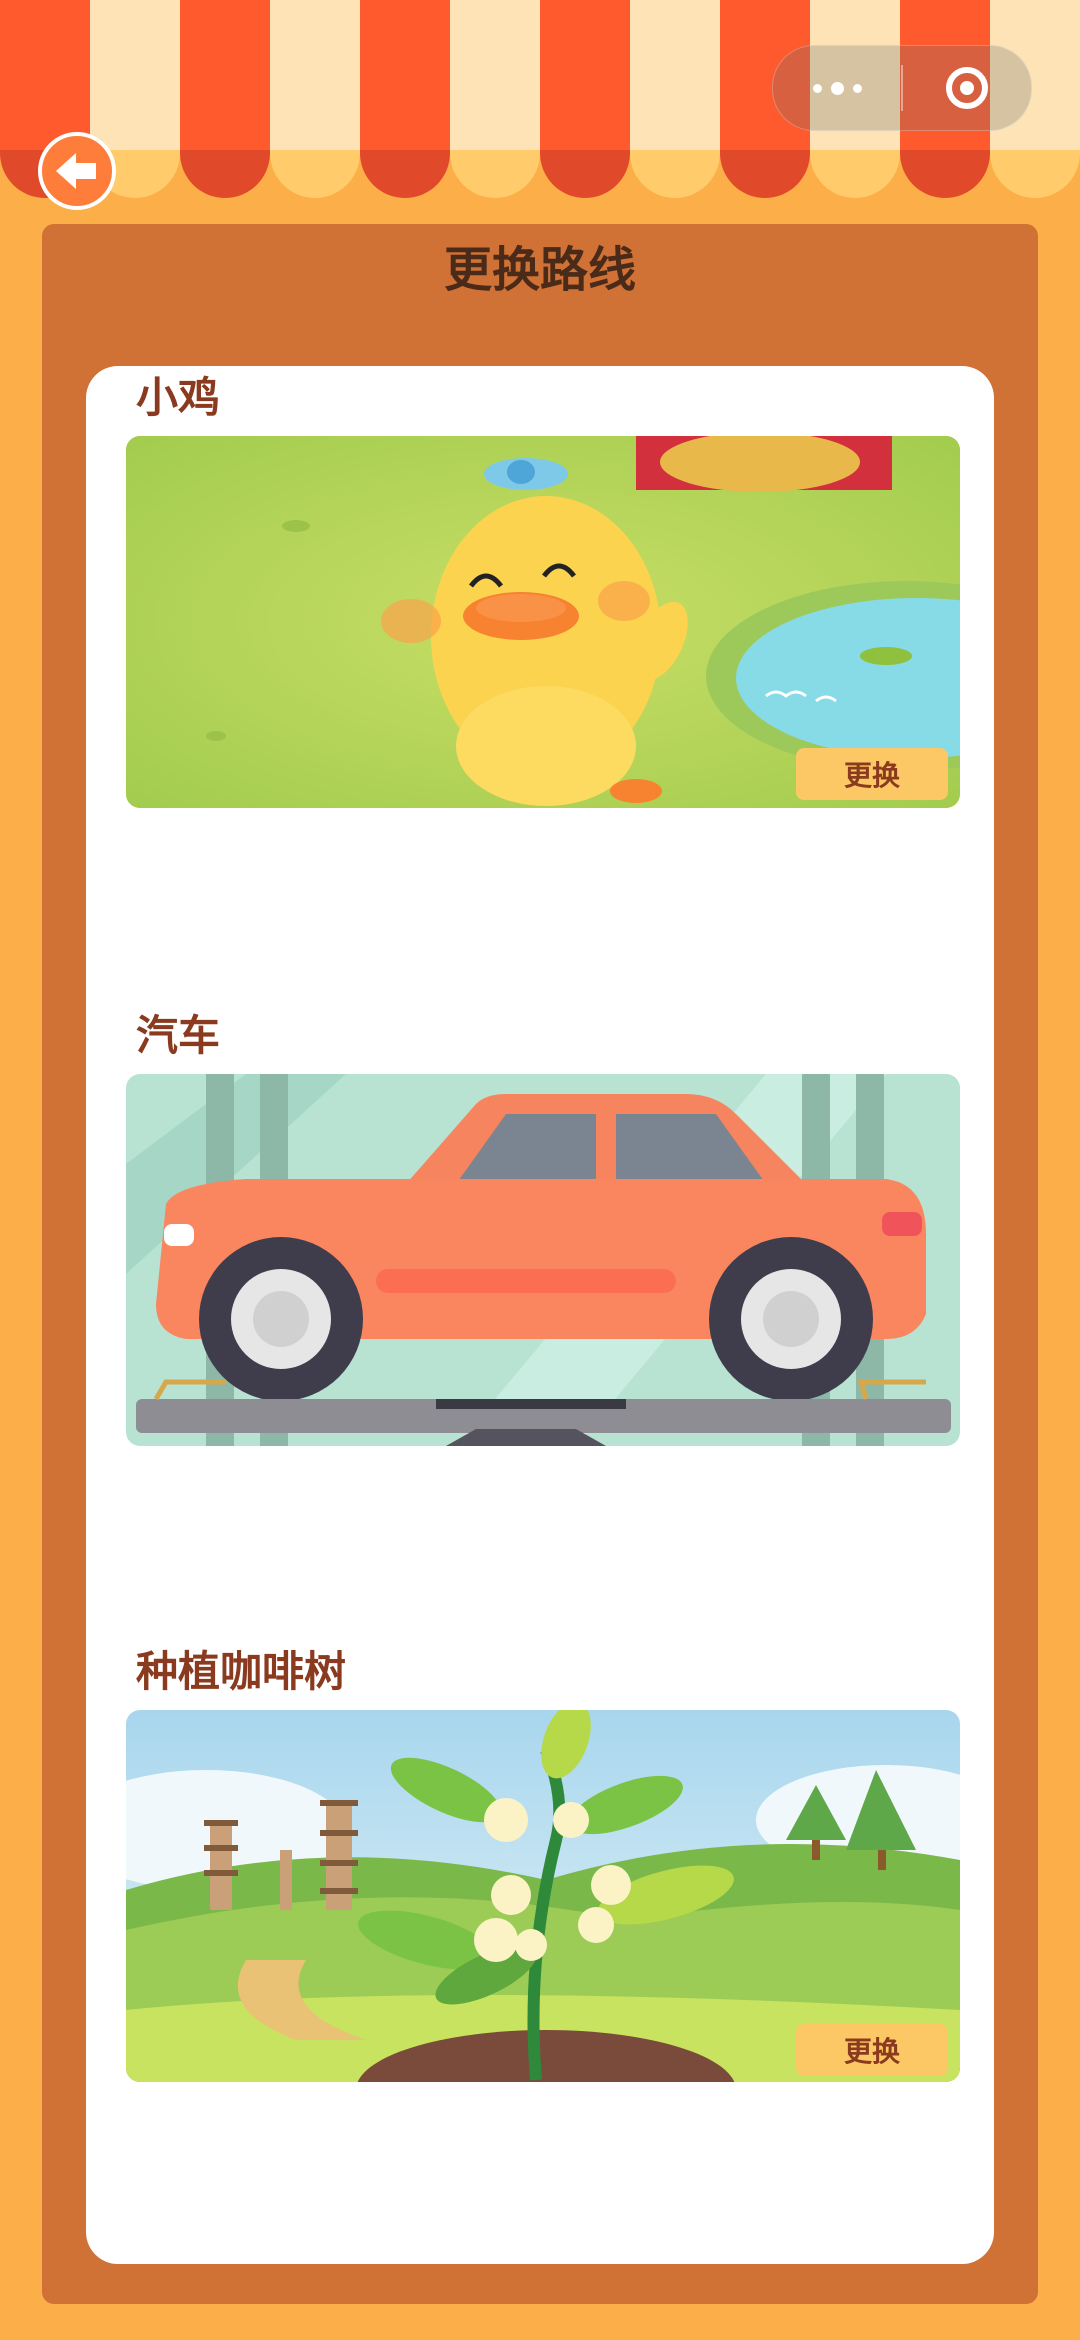 Image resolution: width=1080 pixels, height=2340 pixels. I want to click on more-button, so click(837, 88).